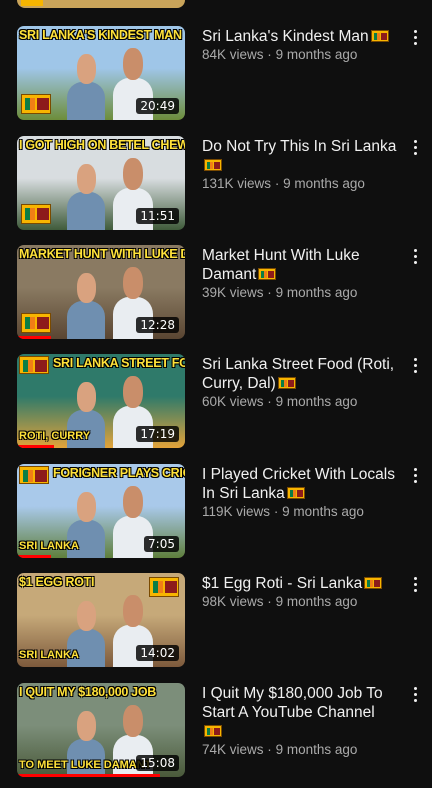 Image resolution: width=432 pixels, height=788 pixels. I want to click on duration-badge: 12:28, so click(157, 325).